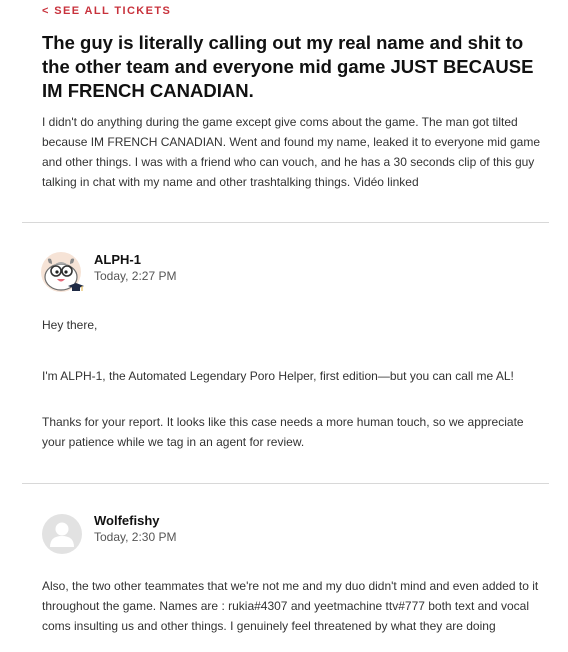 Image resolution: width=568 pixels, height=652 pixels. Describe the element at coordinates (117, 259) in the screenshot. I see `comment-author: ALPH-1` at that location.